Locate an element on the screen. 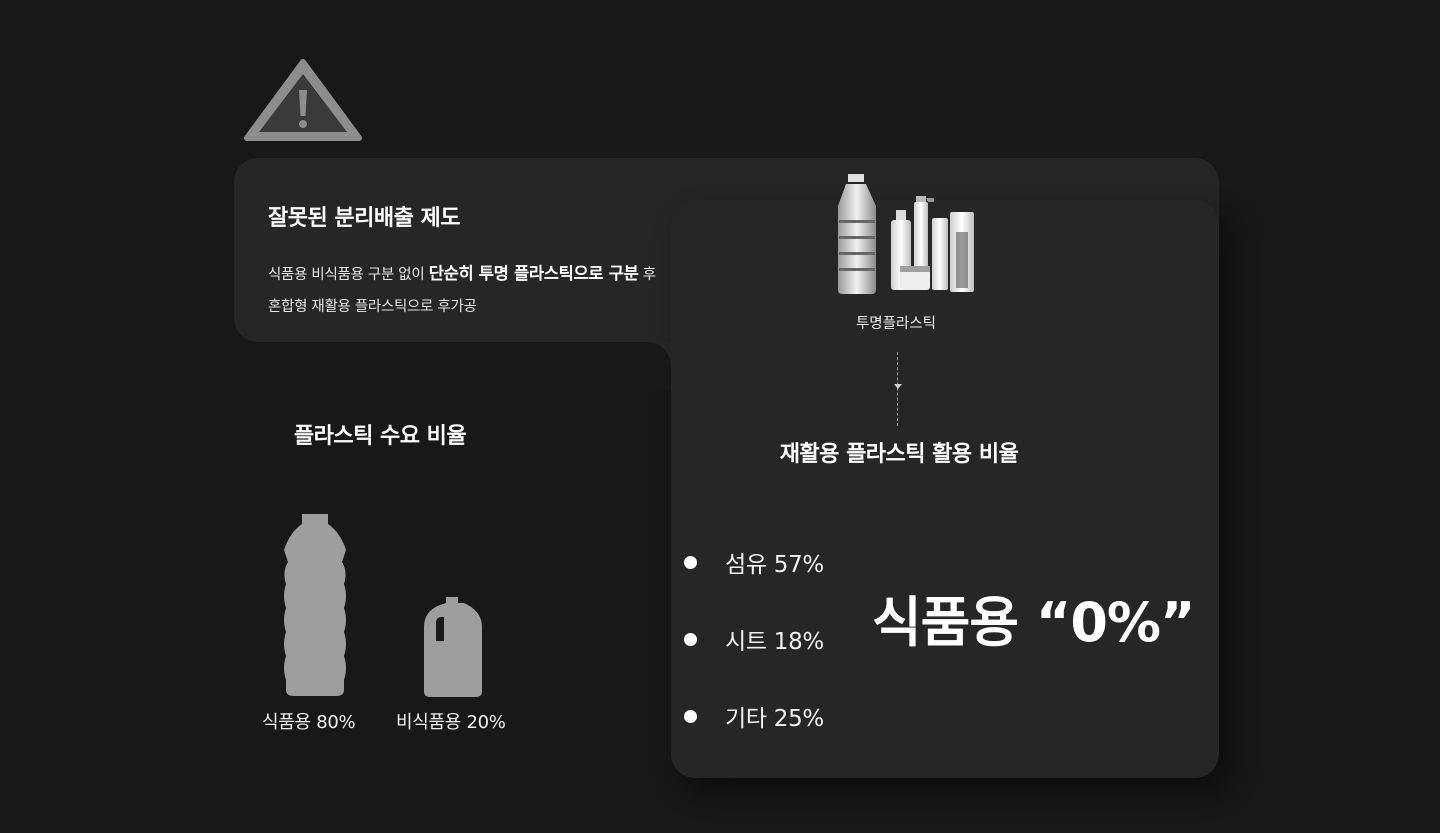 The width and height of the screenshot is (1440, 833). list-item: 섬유 57% is located at coordinates (754, 562).